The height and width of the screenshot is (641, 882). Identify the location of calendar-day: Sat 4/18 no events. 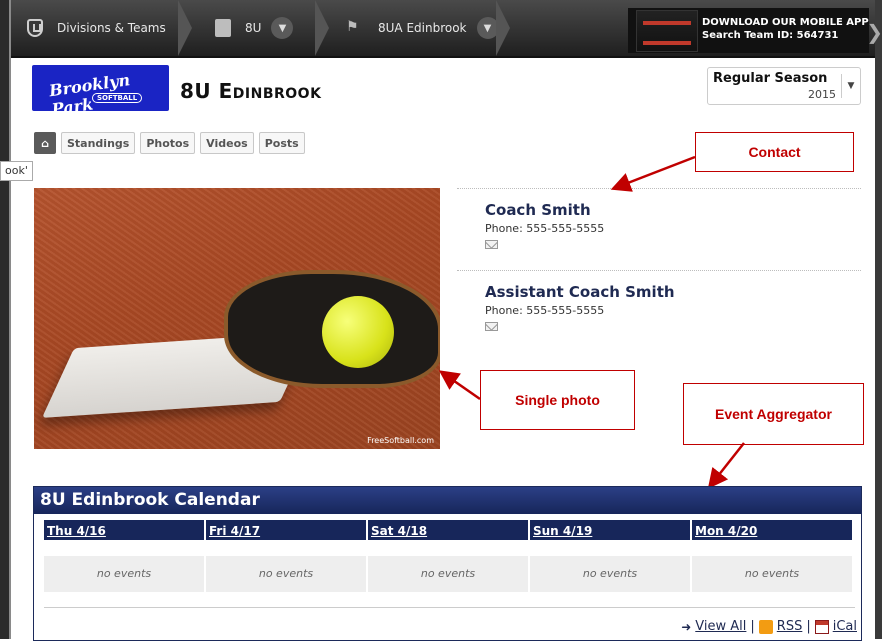
(448, 563).